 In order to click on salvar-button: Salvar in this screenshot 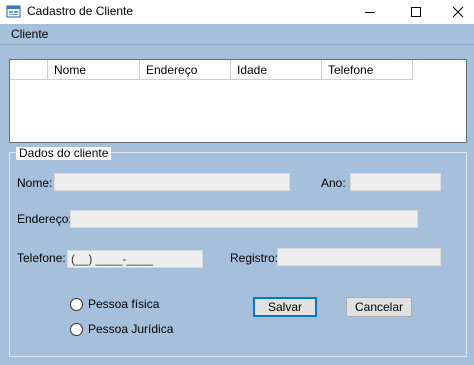, I will do `click(285, 307)`.